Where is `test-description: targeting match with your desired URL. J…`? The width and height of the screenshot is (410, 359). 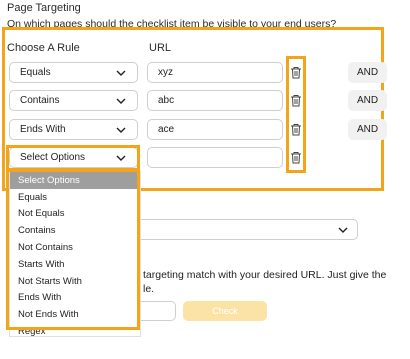
test-description: targeting match with your desired URL. J… is located at coordinates (265, 275).